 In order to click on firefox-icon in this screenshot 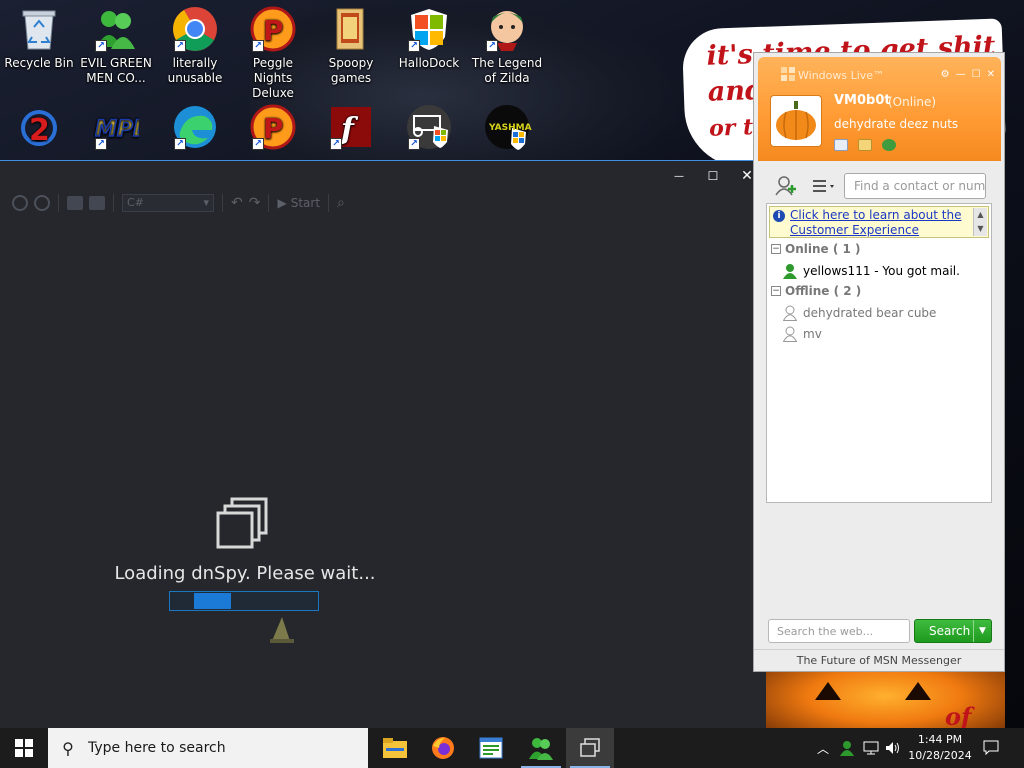, I will do `click(443, 748)`.